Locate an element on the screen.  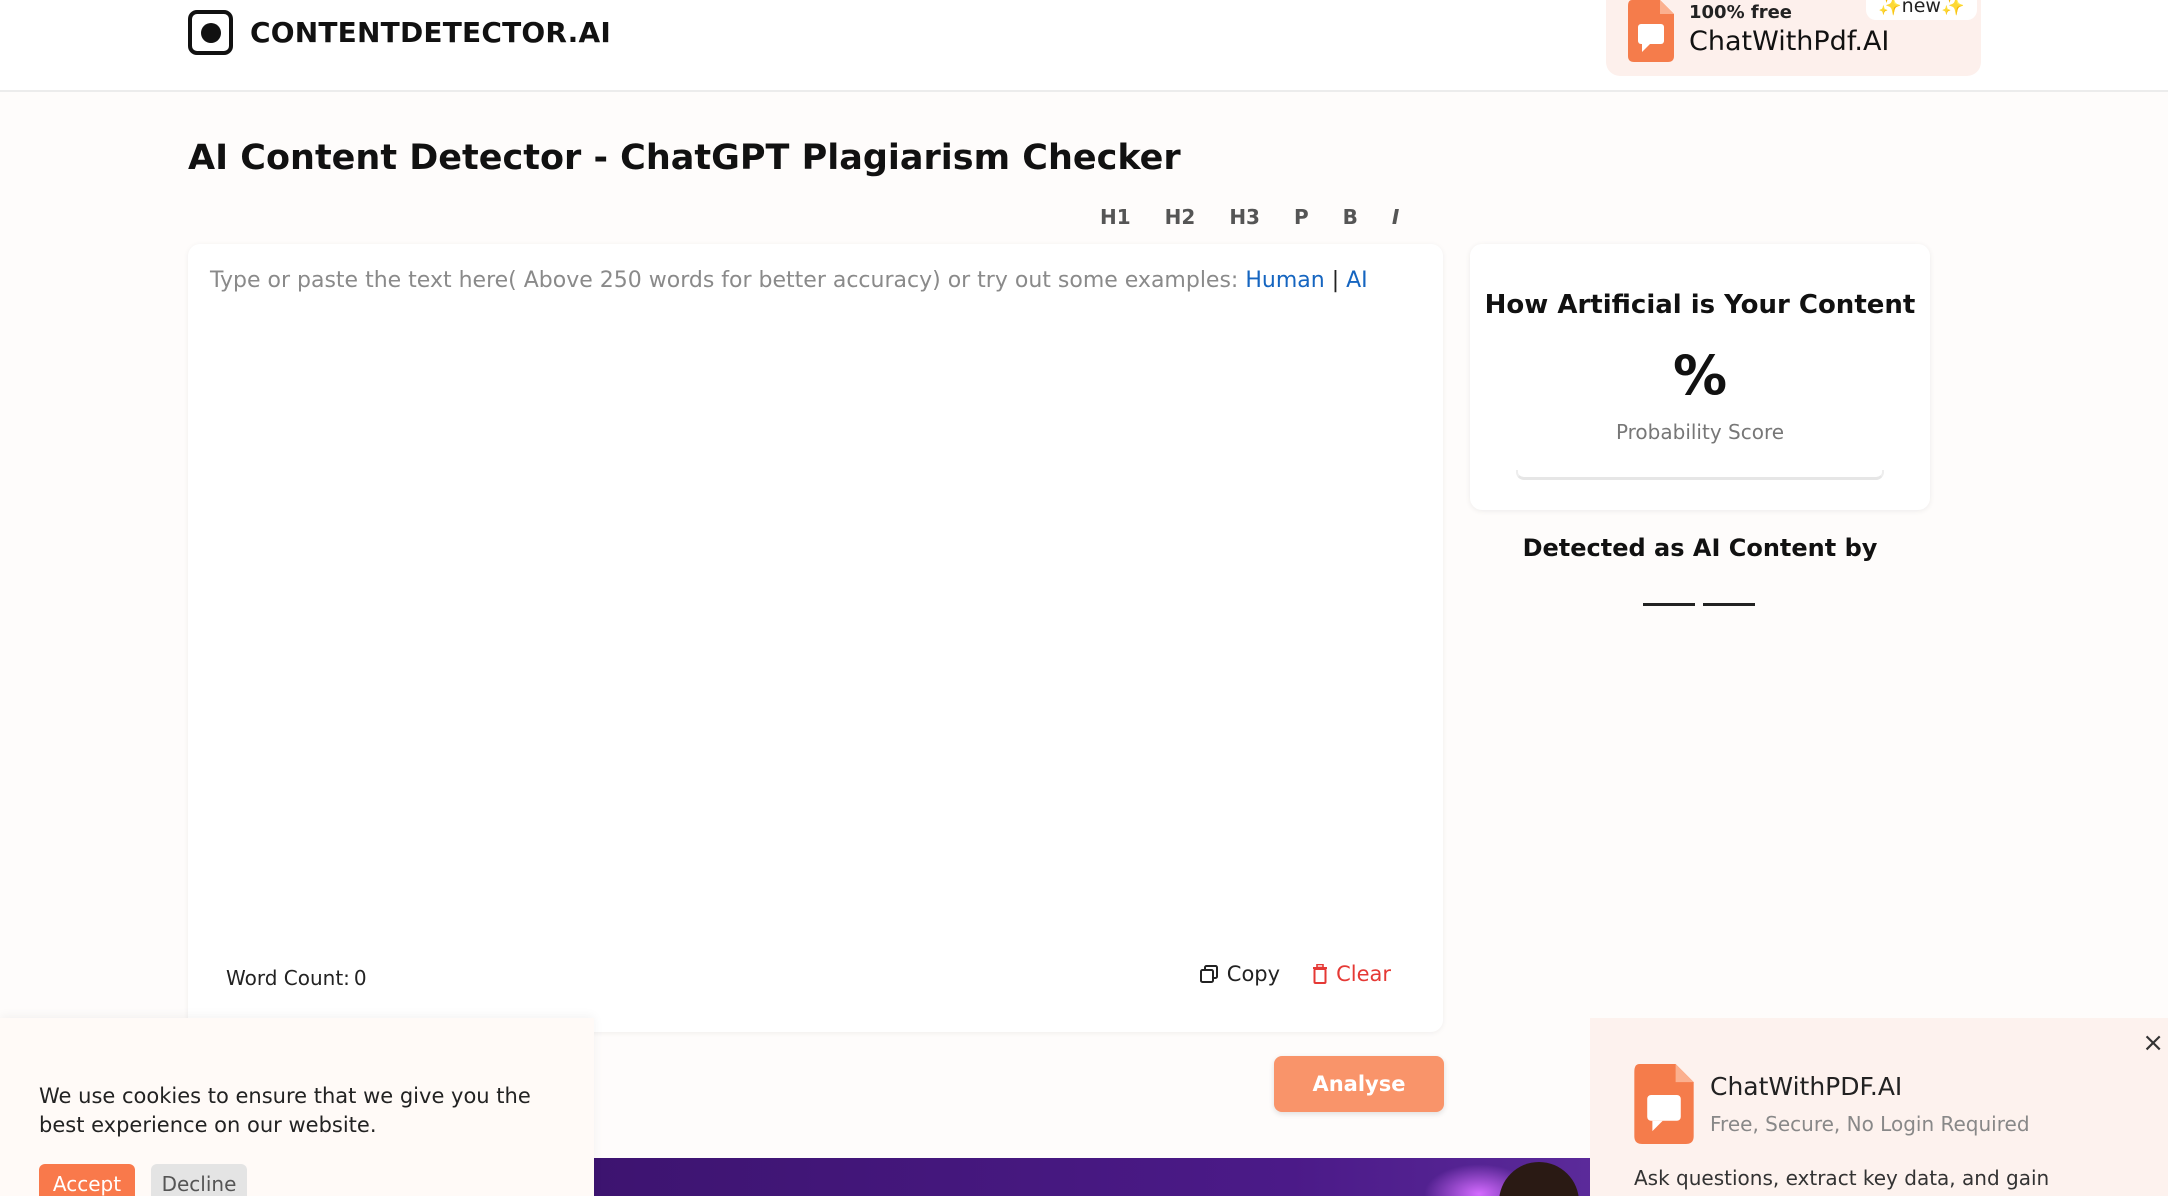
popup-title: ChatWithPDF.AI is located at coordinates (1806, 1086).